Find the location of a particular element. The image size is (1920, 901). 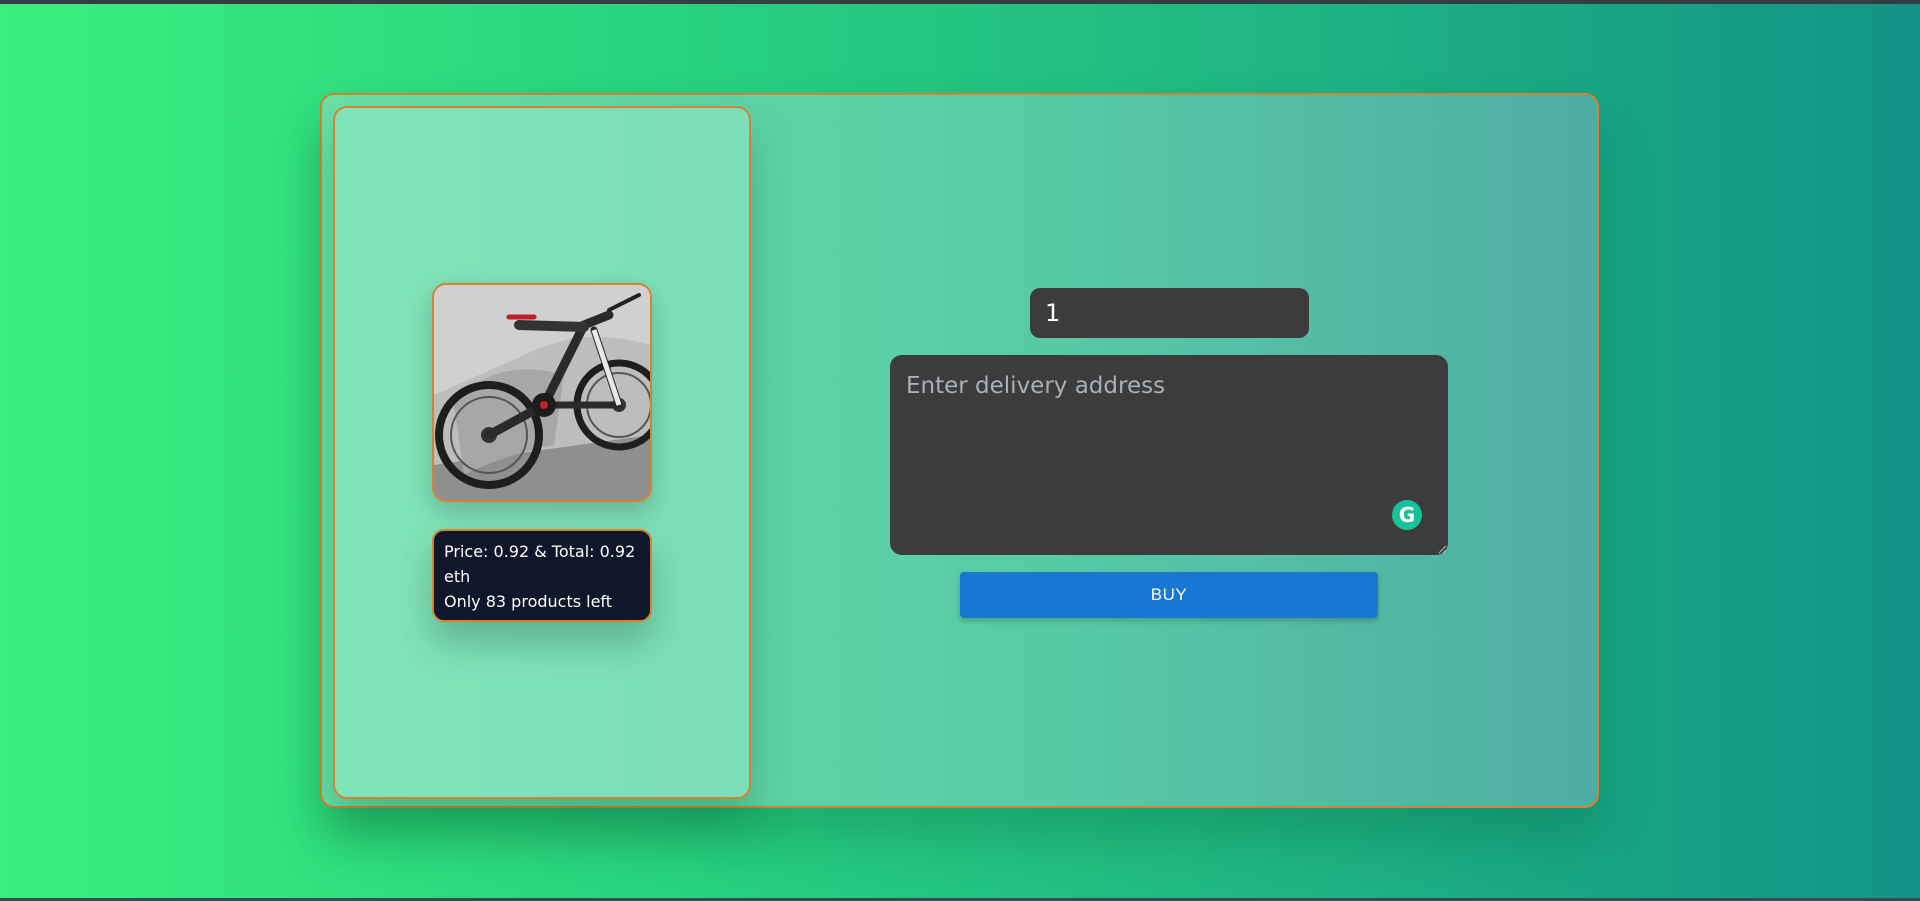

product-image is located at coordinates (542, 392).